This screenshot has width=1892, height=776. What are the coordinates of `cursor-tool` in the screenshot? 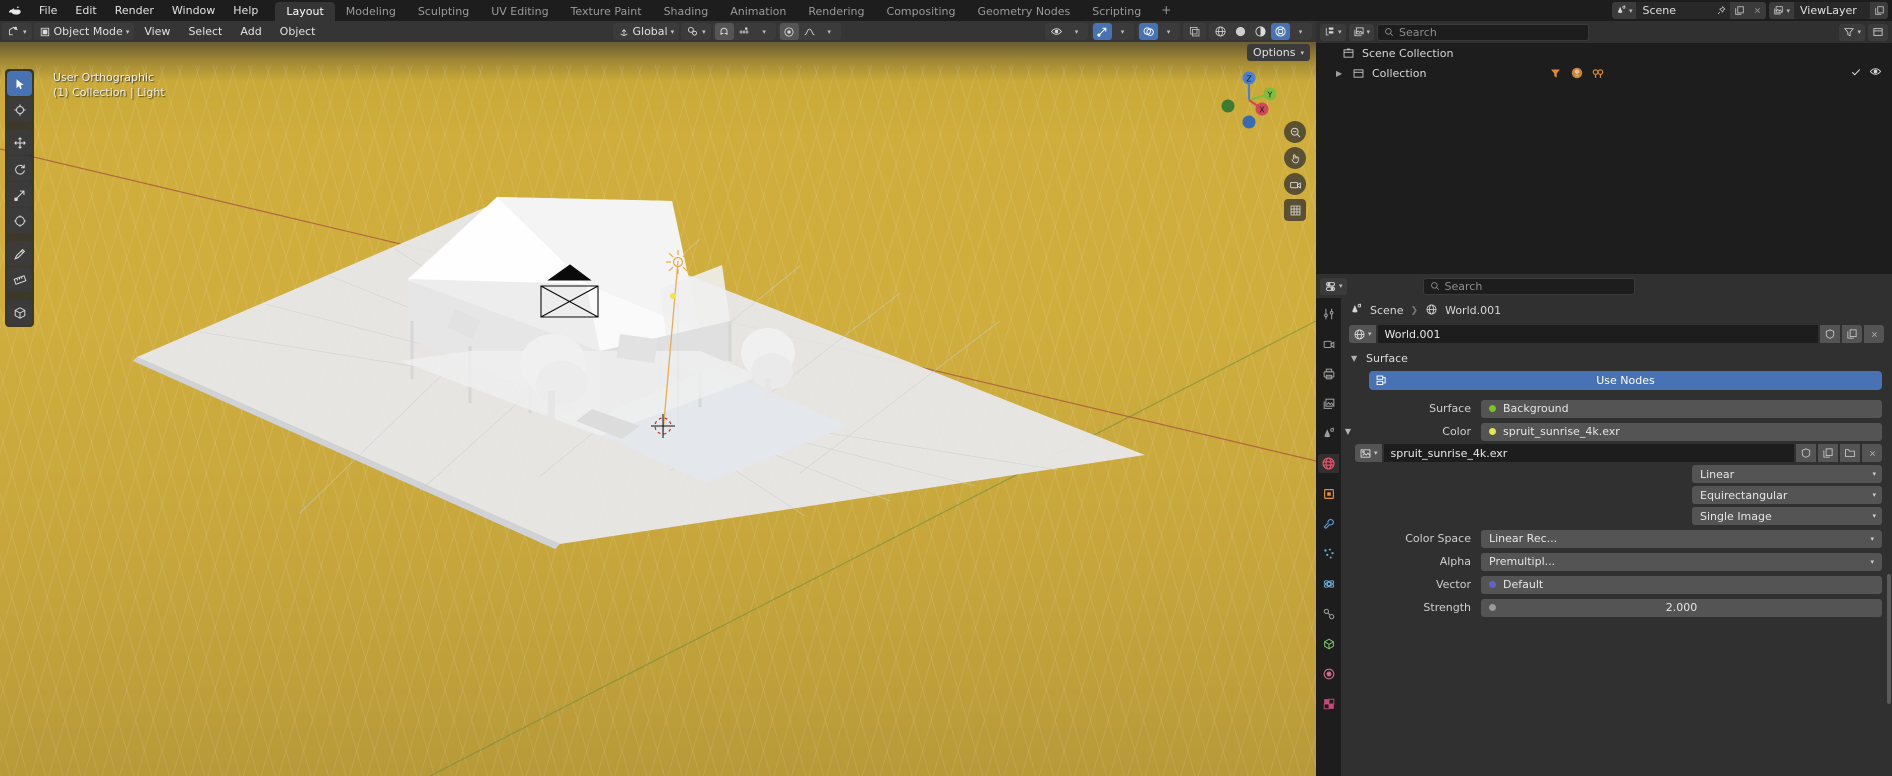 It's located at (19, 109).